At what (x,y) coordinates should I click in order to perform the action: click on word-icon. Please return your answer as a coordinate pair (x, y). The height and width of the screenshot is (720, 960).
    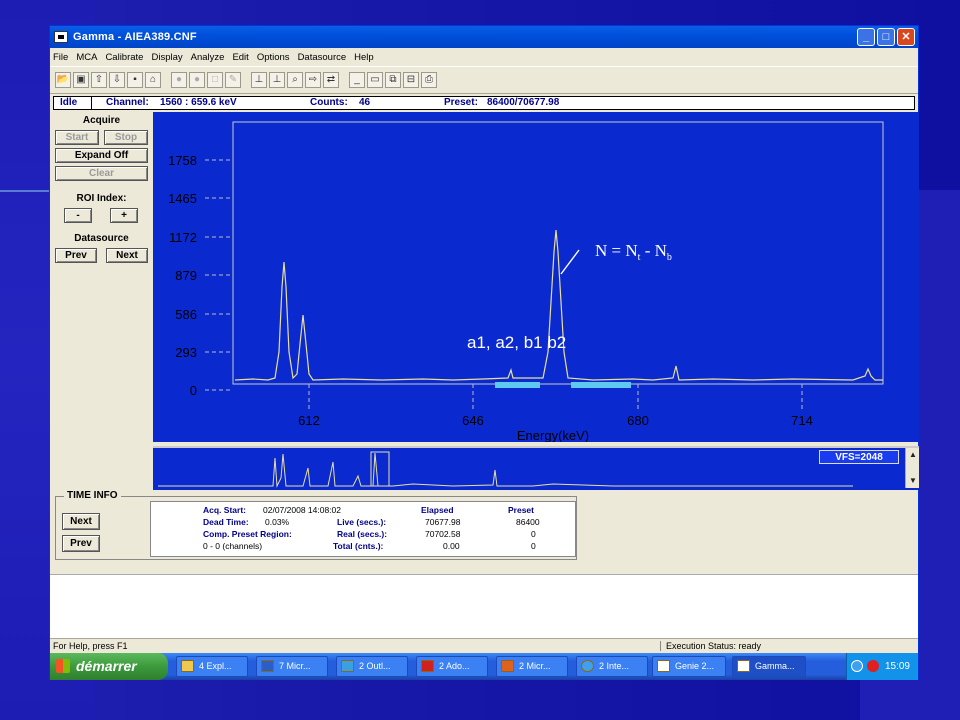
    Looking at the image, I should click on (267, 666).